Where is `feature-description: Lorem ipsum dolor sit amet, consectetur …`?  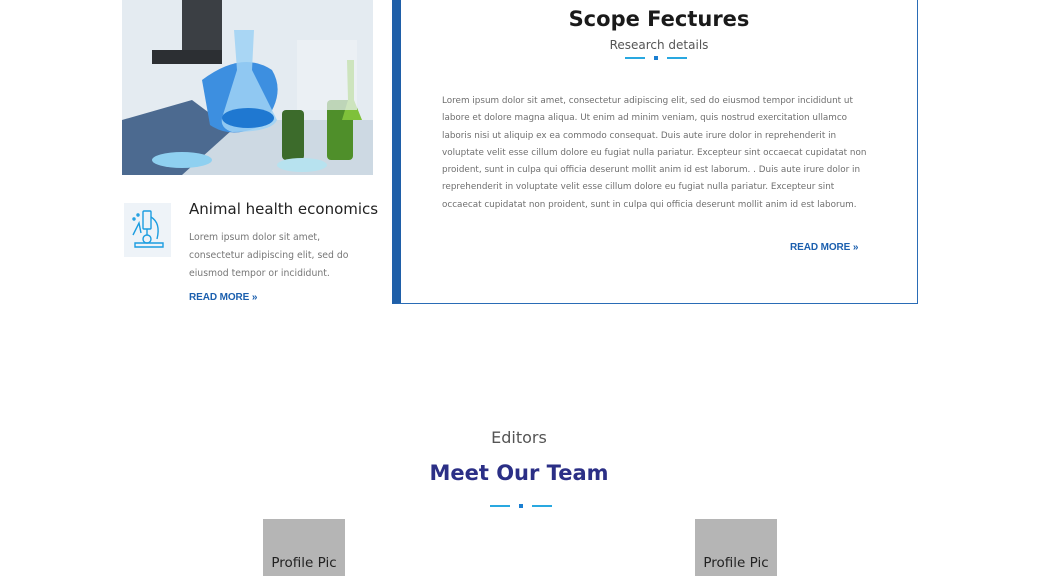 feature-description: Lorem ipsum dolor sit amet, consectetur … is located at coordinates (269, 255).